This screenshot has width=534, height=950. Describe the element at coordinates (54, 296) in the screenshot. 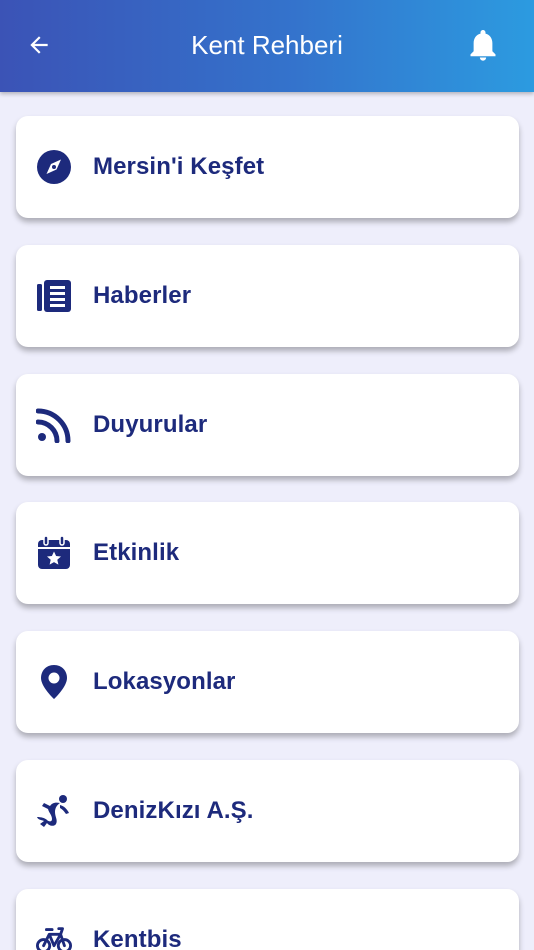

I see `newspaper-icon` at that location.